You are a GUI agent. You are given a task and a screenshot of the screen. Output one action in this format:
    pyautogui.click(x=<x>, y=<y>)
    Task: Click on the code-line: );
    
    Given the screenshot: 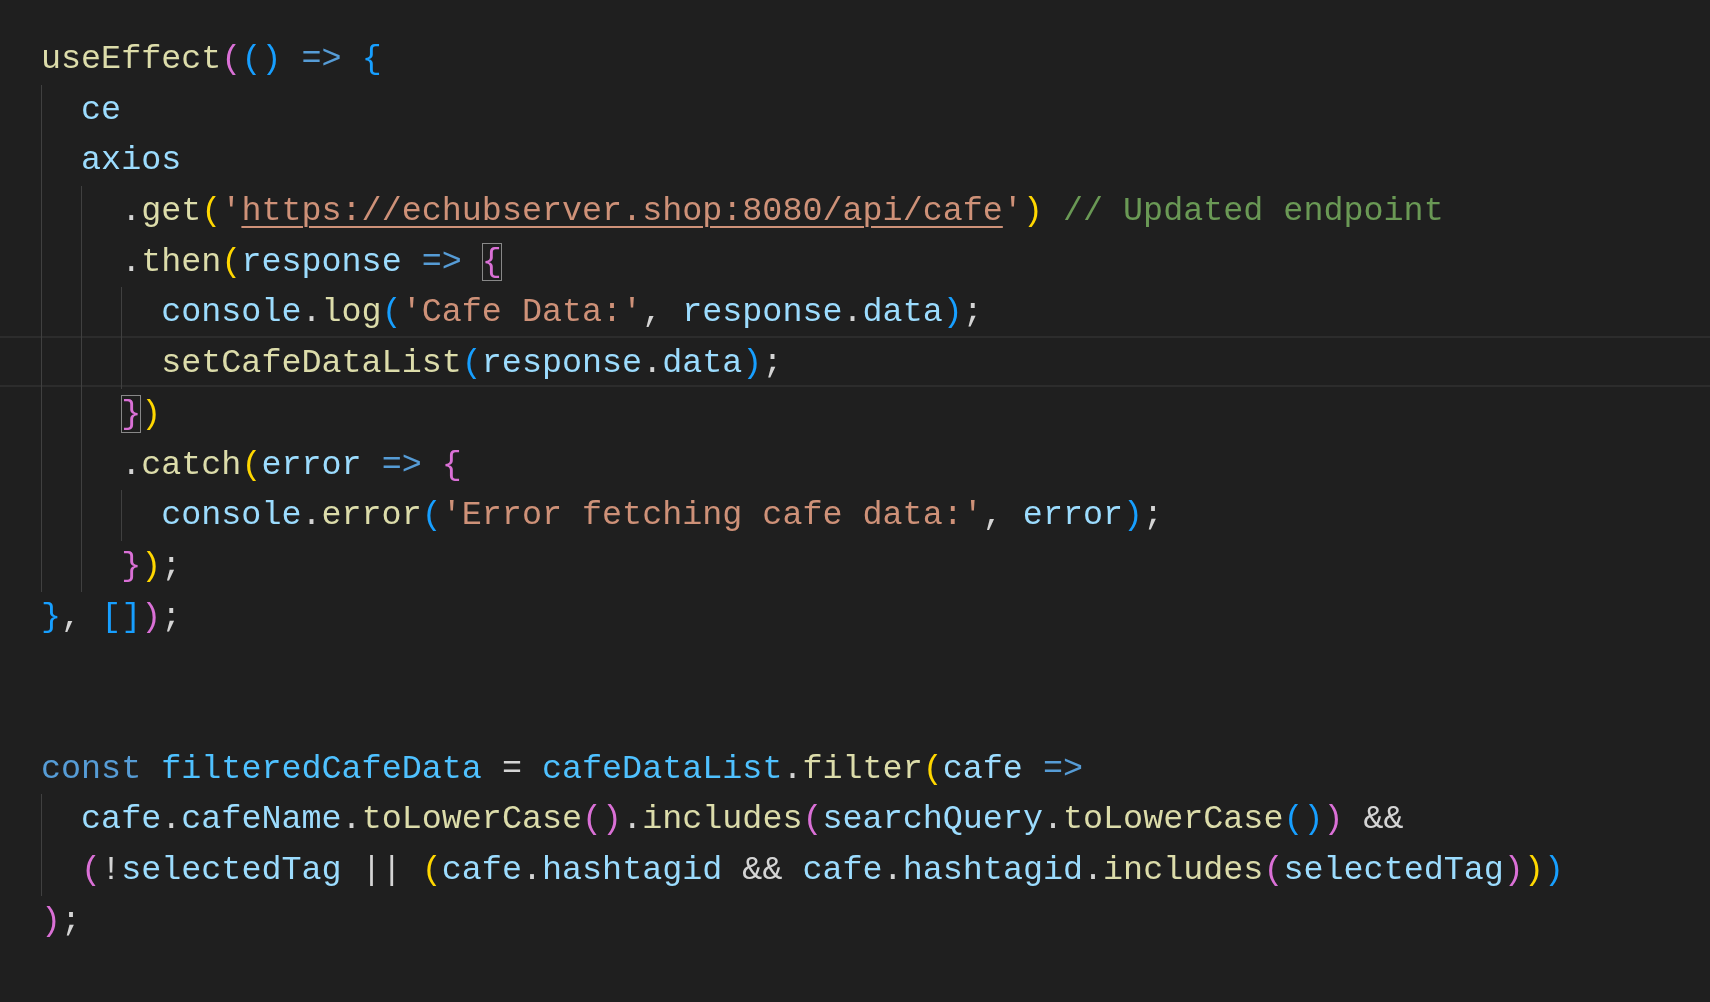 What is the action you would take?
    pyautogui.click(x=61, y=921)
    